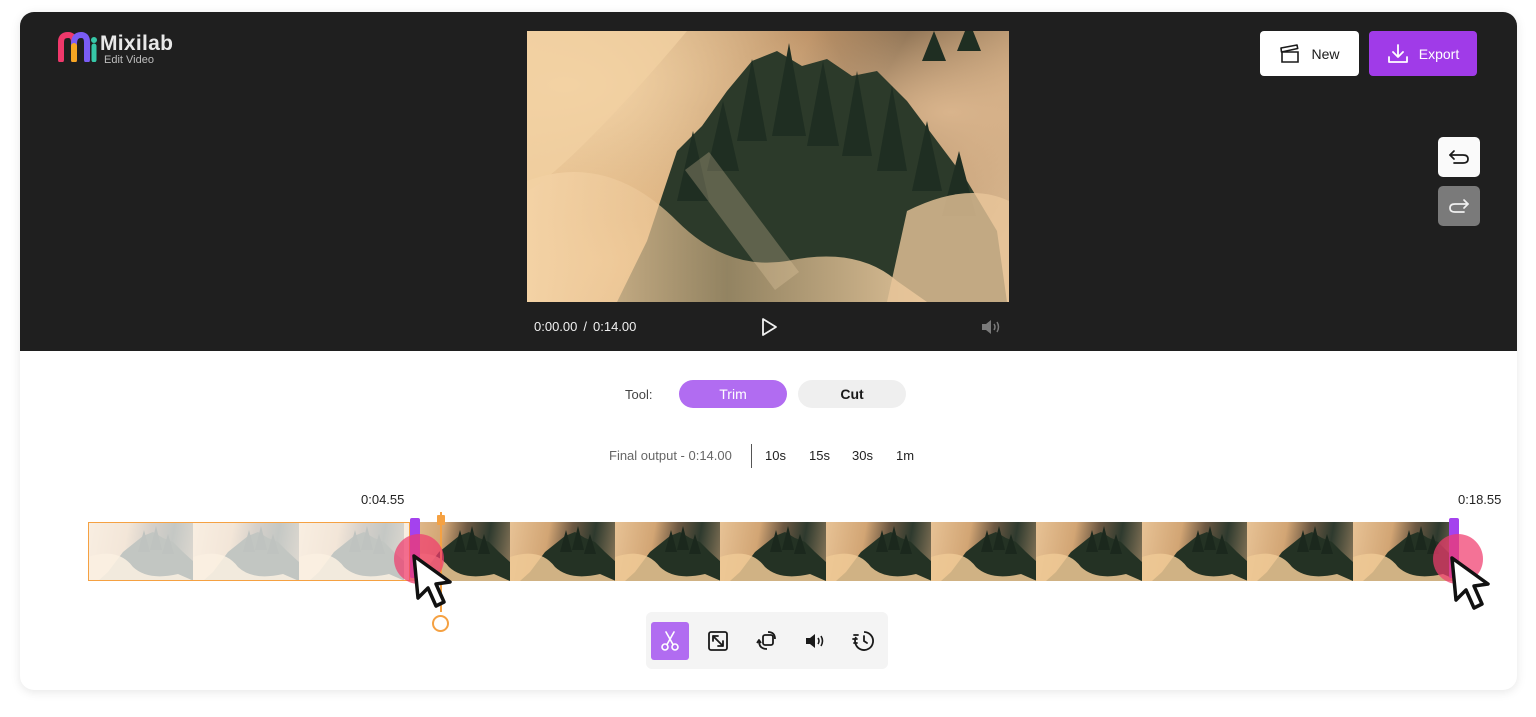 The height and width of the screenshot is (717, 1536). I want to click on redo-button, so click(1459, 206).